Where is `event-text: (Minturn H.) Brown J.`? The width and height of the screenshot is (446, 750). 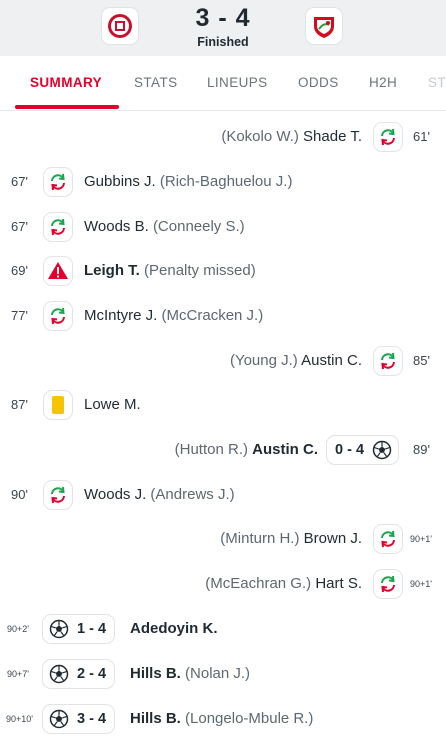 event-text: (Minturn H.) Brown J. is located at coordinates (291, 538).